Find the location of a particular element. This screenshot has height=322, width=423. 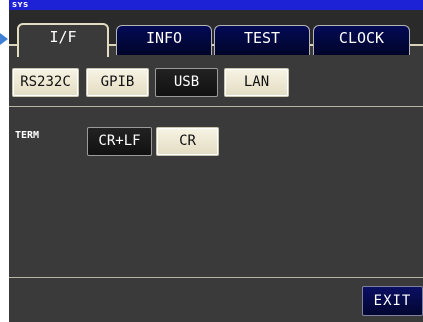

interface-usb-button: USB is located at coordinates (186, 82).